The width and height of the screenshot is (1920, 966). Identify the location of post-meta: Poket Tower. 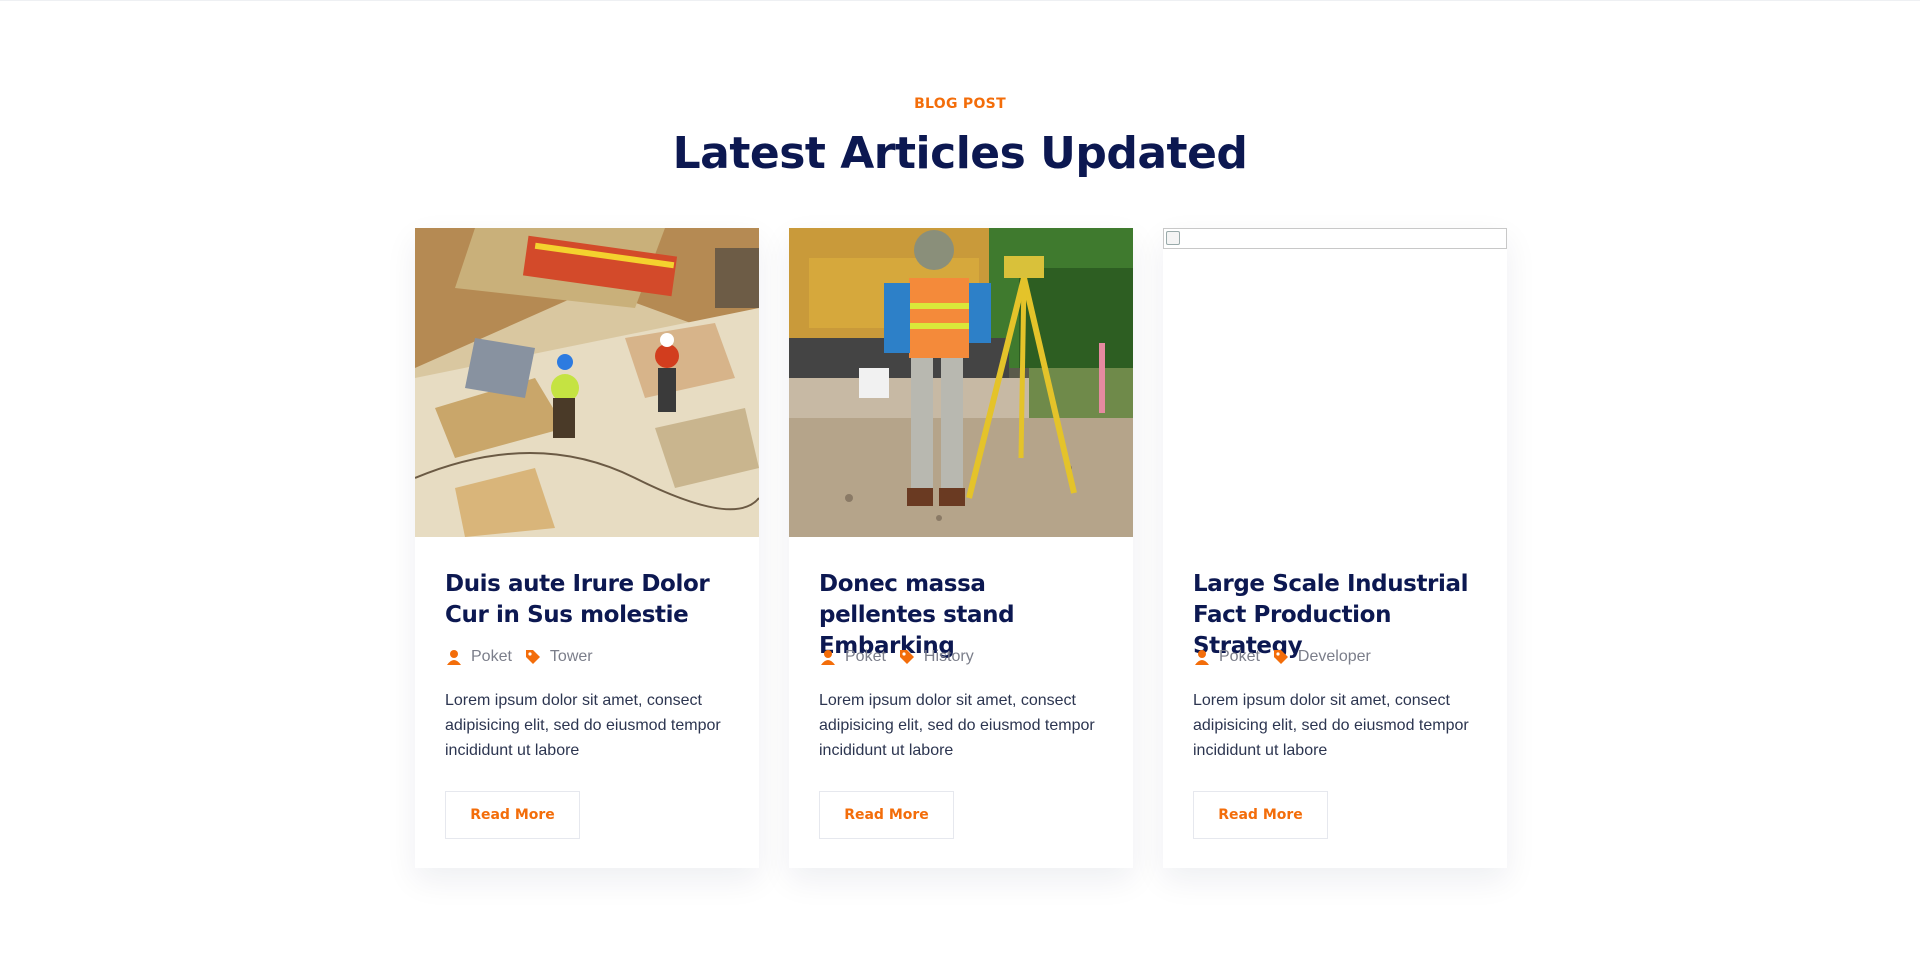
(587, 657).